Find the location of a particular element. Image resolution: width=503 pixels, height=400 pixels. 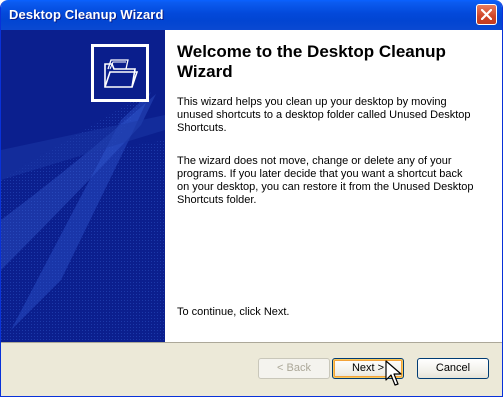

close-icon is located at coordinates (486, 14).